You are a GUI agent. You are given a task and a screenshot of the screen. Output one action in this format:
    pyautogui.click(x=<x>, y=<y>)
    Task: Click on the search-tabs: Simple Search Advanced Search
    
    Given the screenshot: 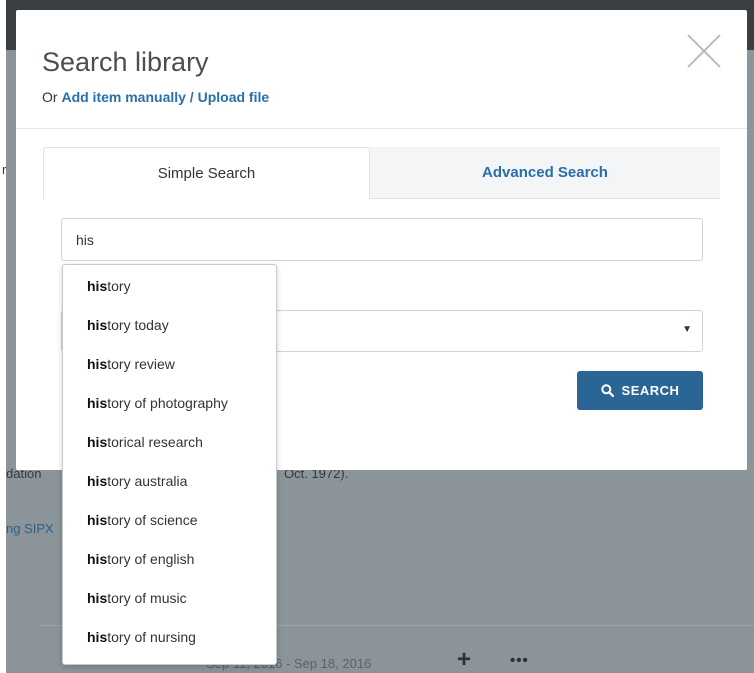 What is the action you would take?
    pyautogui.click(x=381, y=173)
    